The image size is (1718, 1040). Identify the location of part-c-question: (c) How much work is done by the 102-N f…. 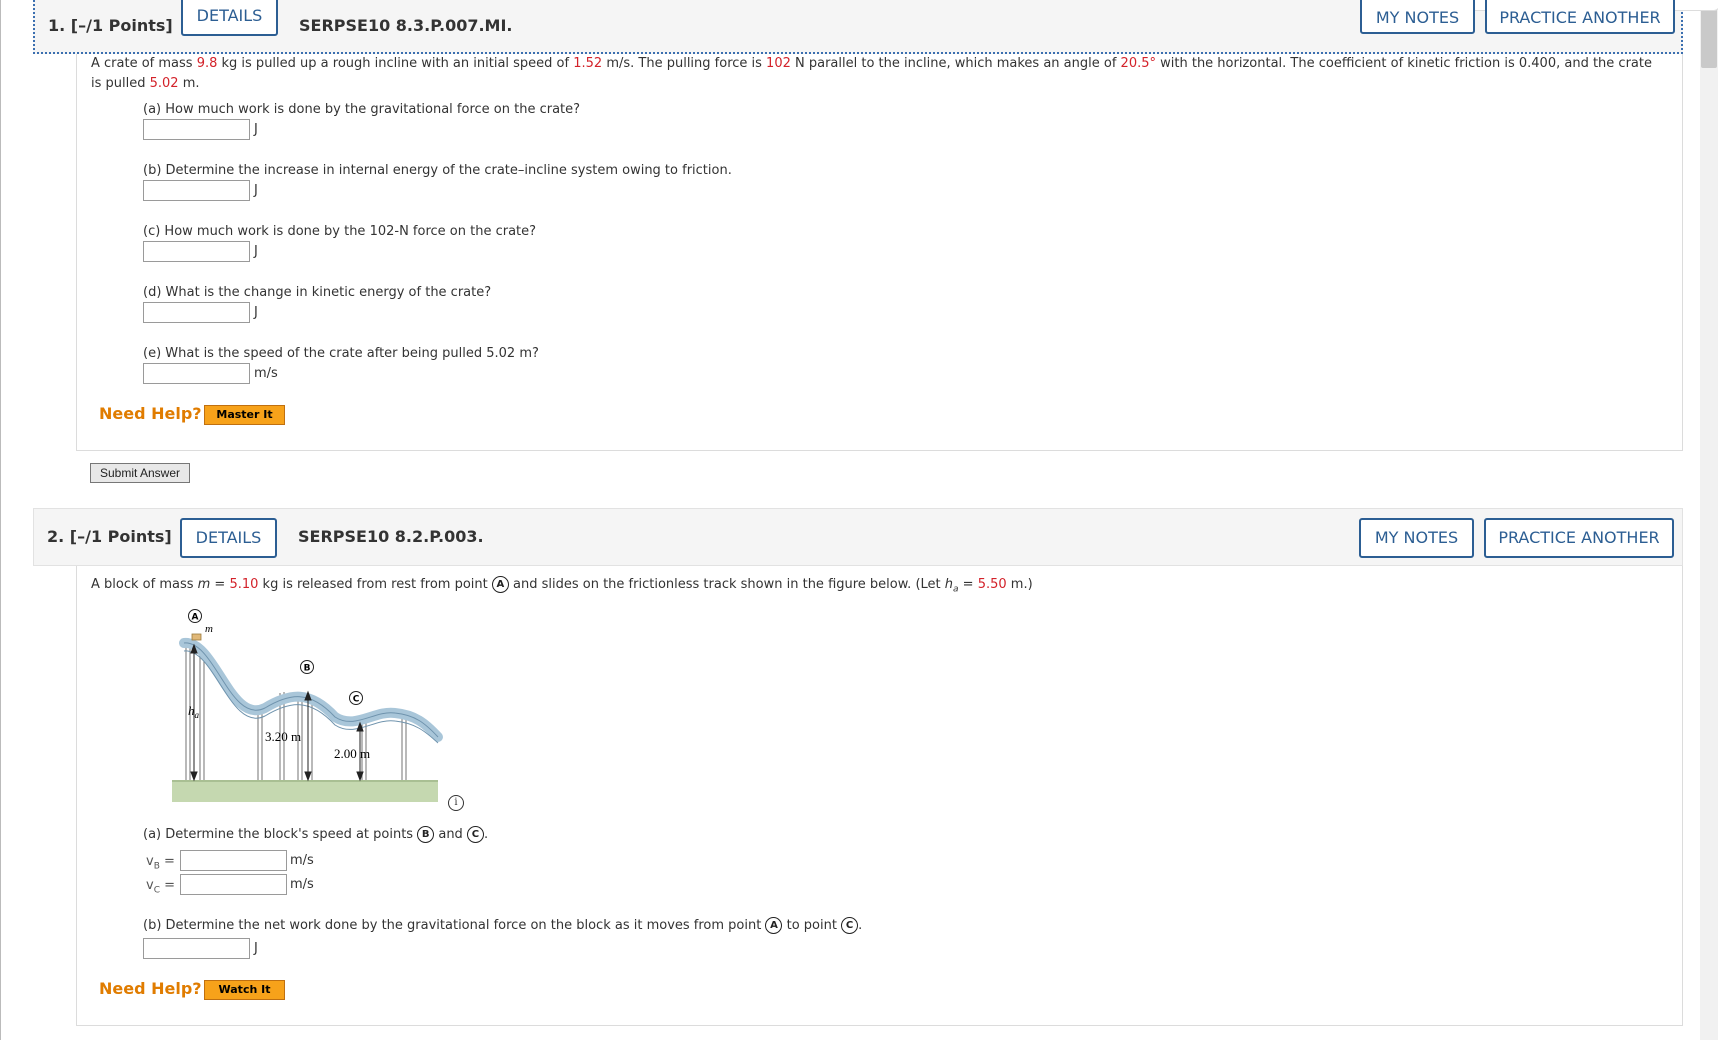
(340, 231).